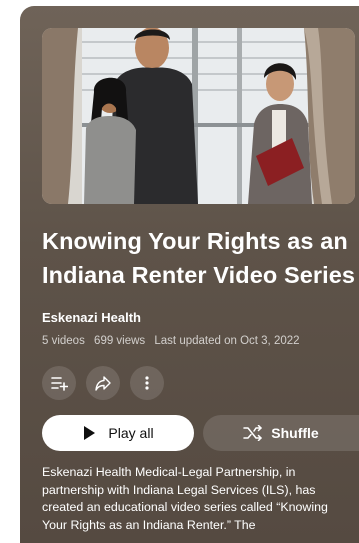 The image size is (359, 543). Describe the element at coordinates (91, 317) in the screenshot. I see `channel-name: Eskenazi Health` at that location.